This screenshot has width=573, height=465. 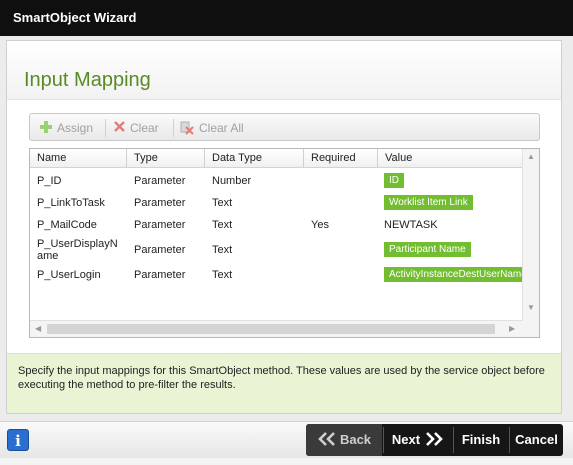 What do you see at coordinates (512, 328) in the screenshot?
I see `scroll-right-arrow-icon: ▶` at bounding box center [512, 328].